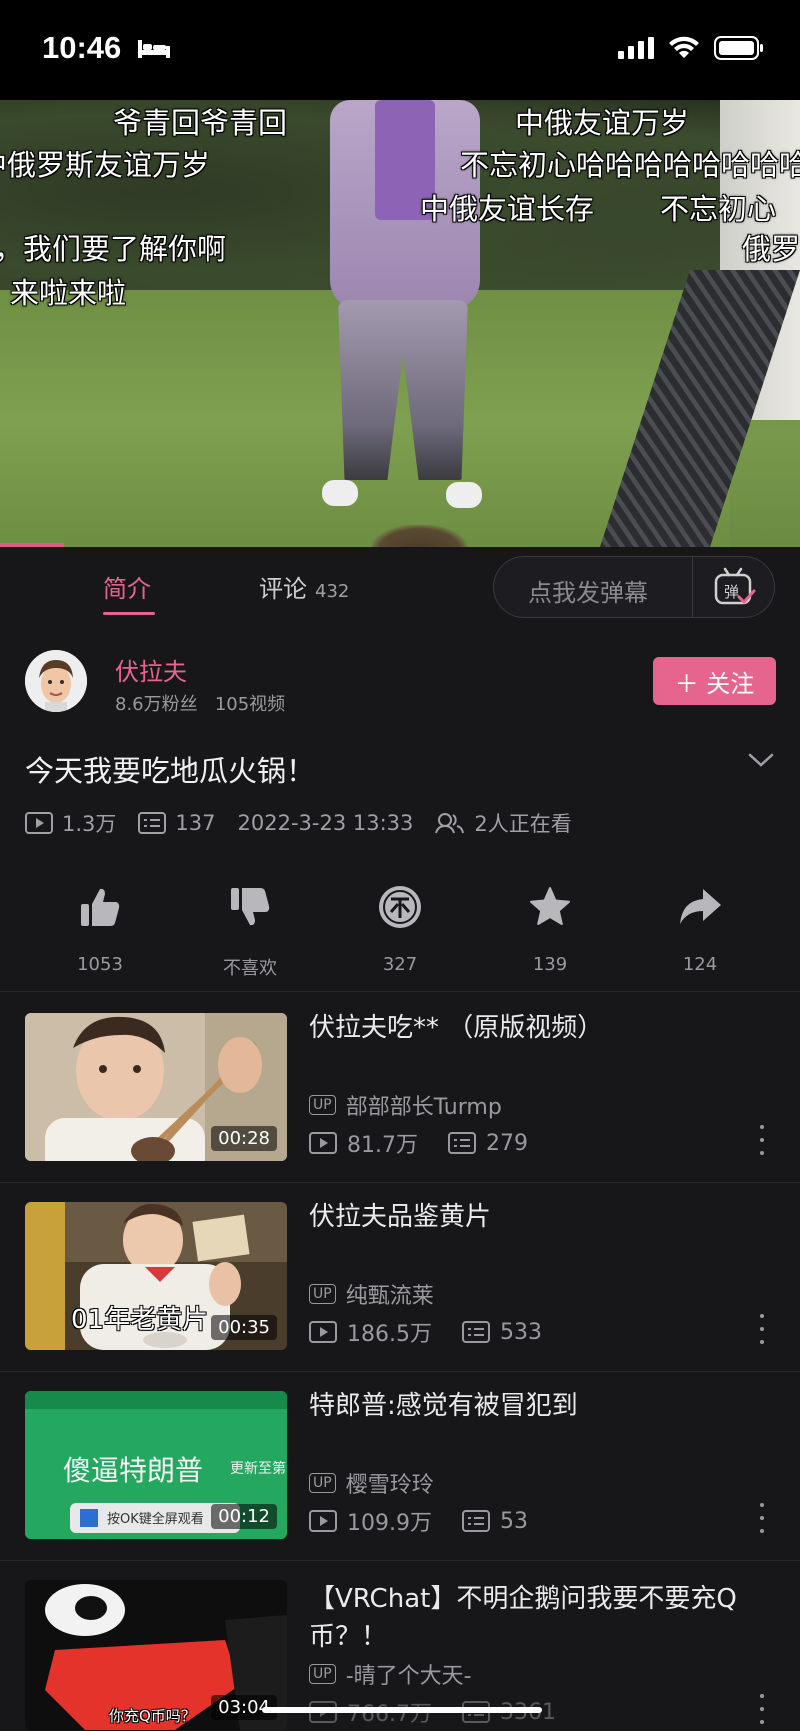 The width and height of the screenshot is (800, 1731). I want to click on recommended-video-stats: 186.5万 533, so click(440, 1332).